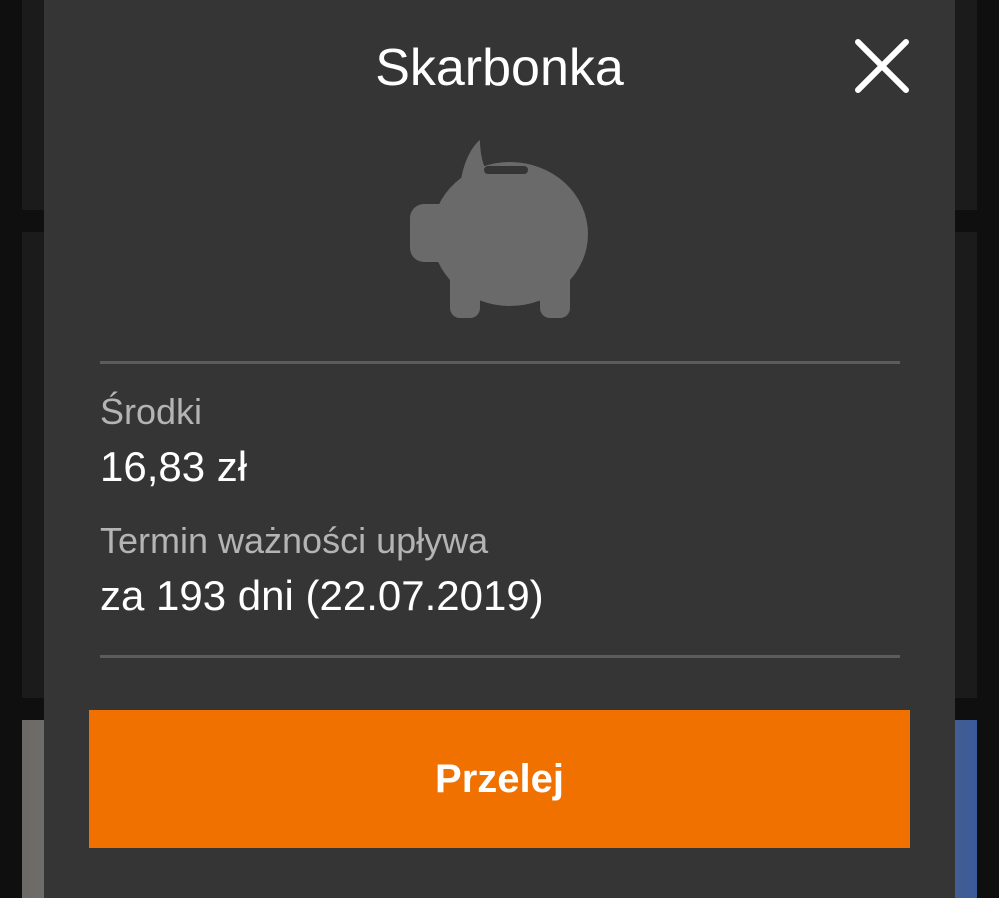 This screenshot has width=999, height=898. Describe the element at coordinates (322, 595) in the screenshot. I see `expiry-value: za 193 dni (22.07.2019)` at that location.